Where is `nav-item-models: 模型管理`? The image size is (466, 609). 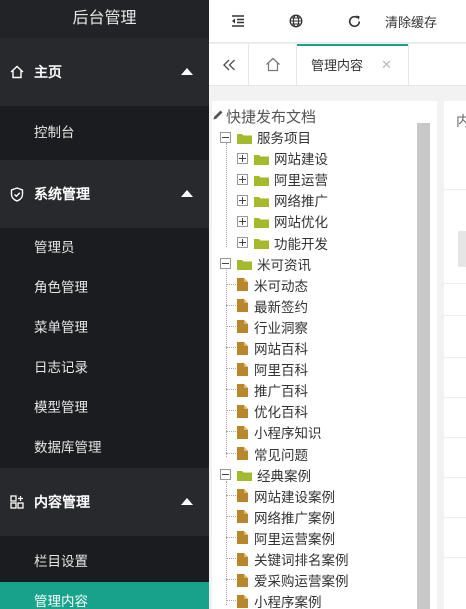 nav-item-models: 模型管理 is located at coordinates (104, 408).